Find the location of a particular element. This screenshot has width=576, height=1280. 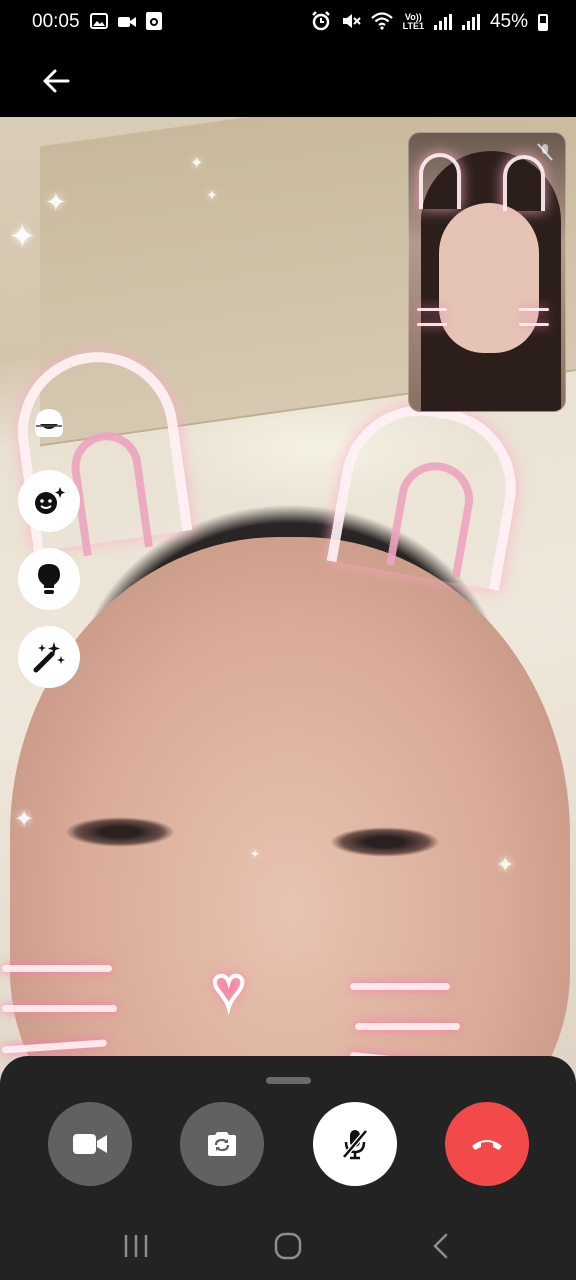

face-mask-icon is located at coordinates (49, 422).